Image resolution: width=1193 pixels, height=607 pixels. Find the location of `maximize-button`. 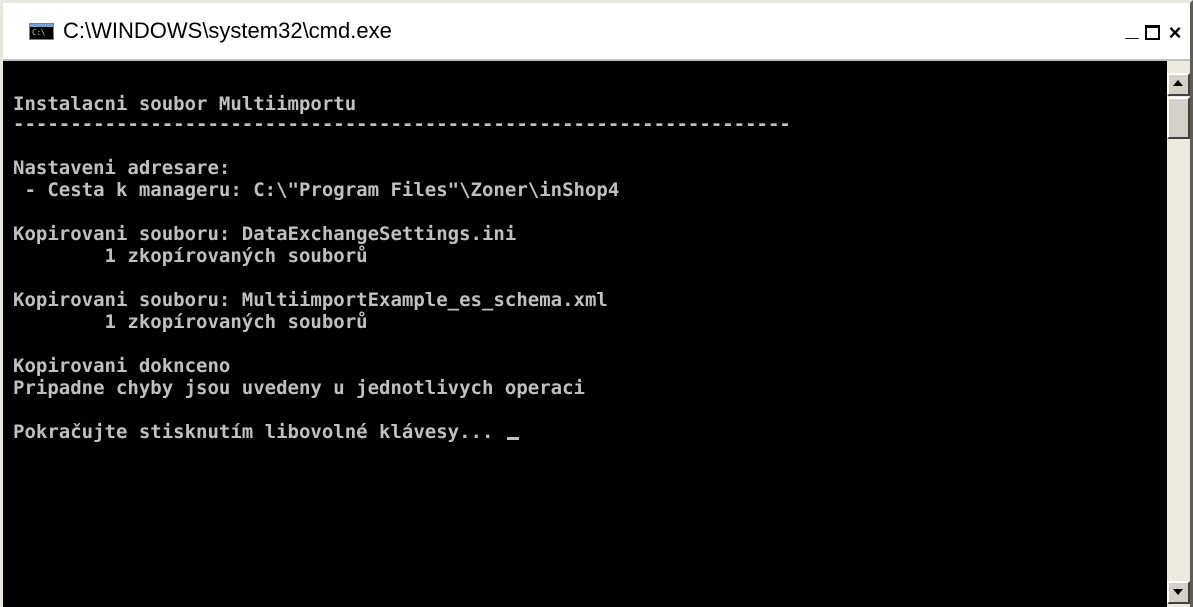

maximize-button is located at coordinates (1153, 33).